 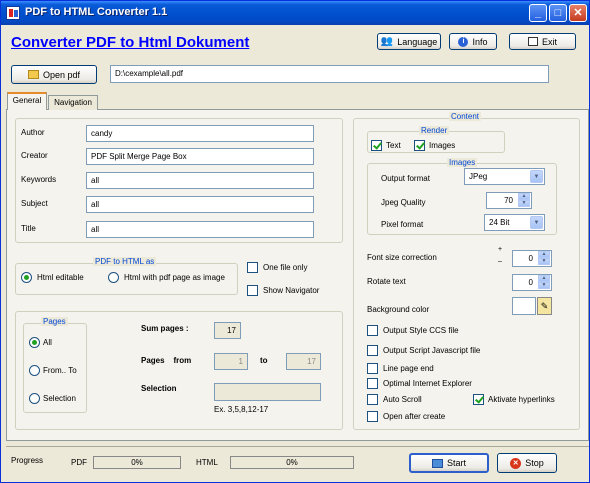 I want to click on render-images-checkbox, so click(x=419, y=145).